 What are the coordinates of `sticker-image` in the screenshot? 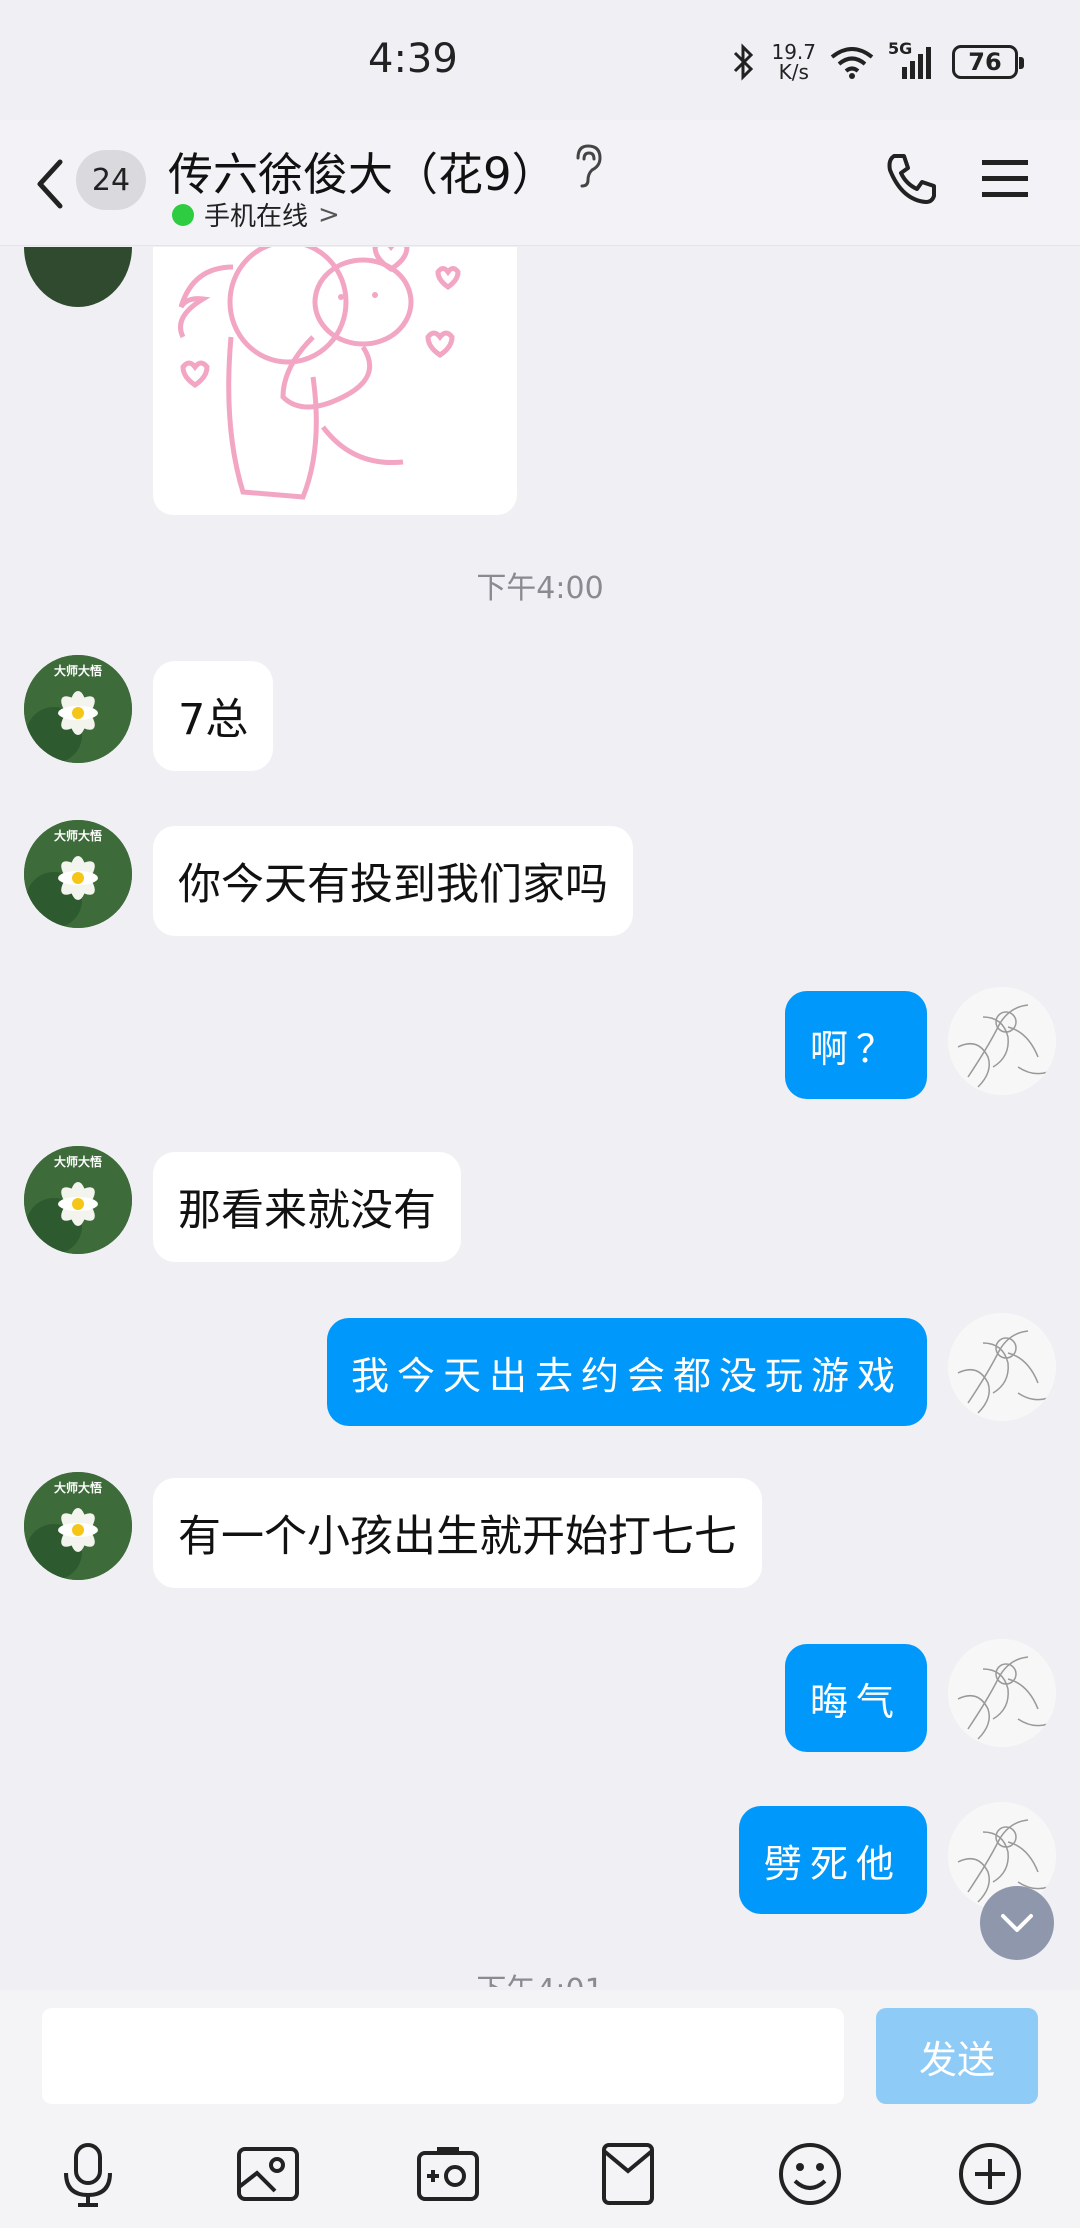 It's located at (335, 381).